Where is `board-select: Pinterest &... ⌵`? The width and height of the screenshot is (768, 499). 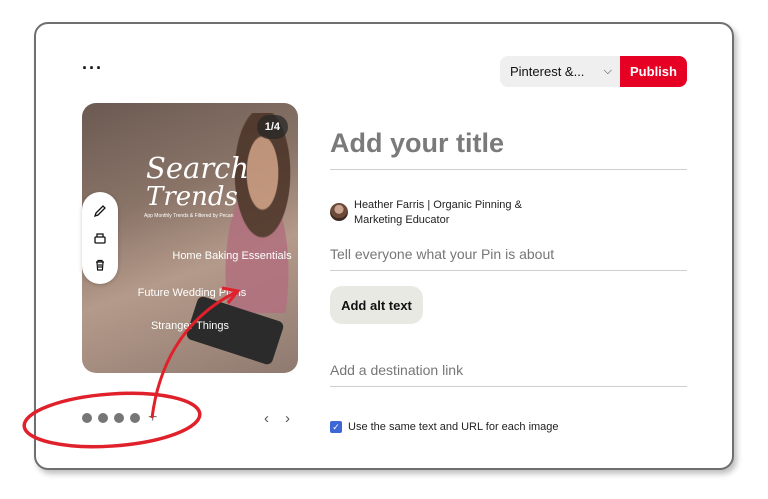 board-select: Pinterest &... ⌵ is located at coordinates (560, 71).